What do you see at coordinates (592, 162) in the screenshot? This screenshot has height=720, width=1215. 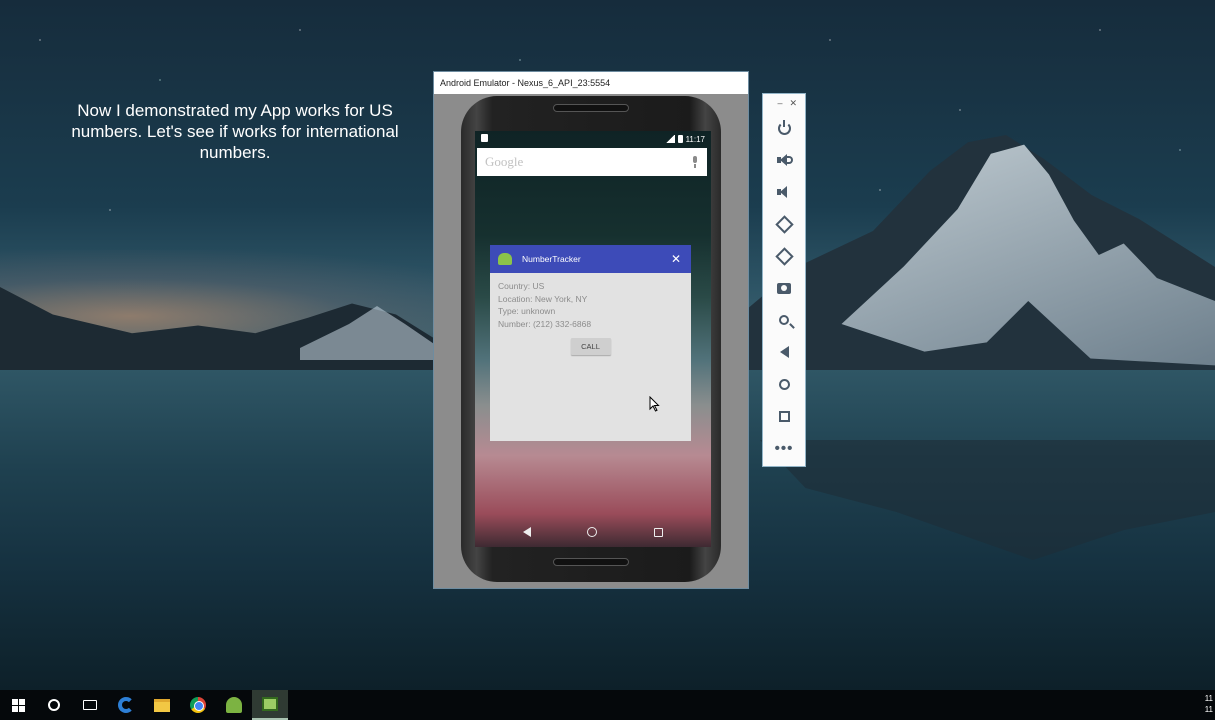 I see `google-search-bar: Google` at bounding box center [592, 162].